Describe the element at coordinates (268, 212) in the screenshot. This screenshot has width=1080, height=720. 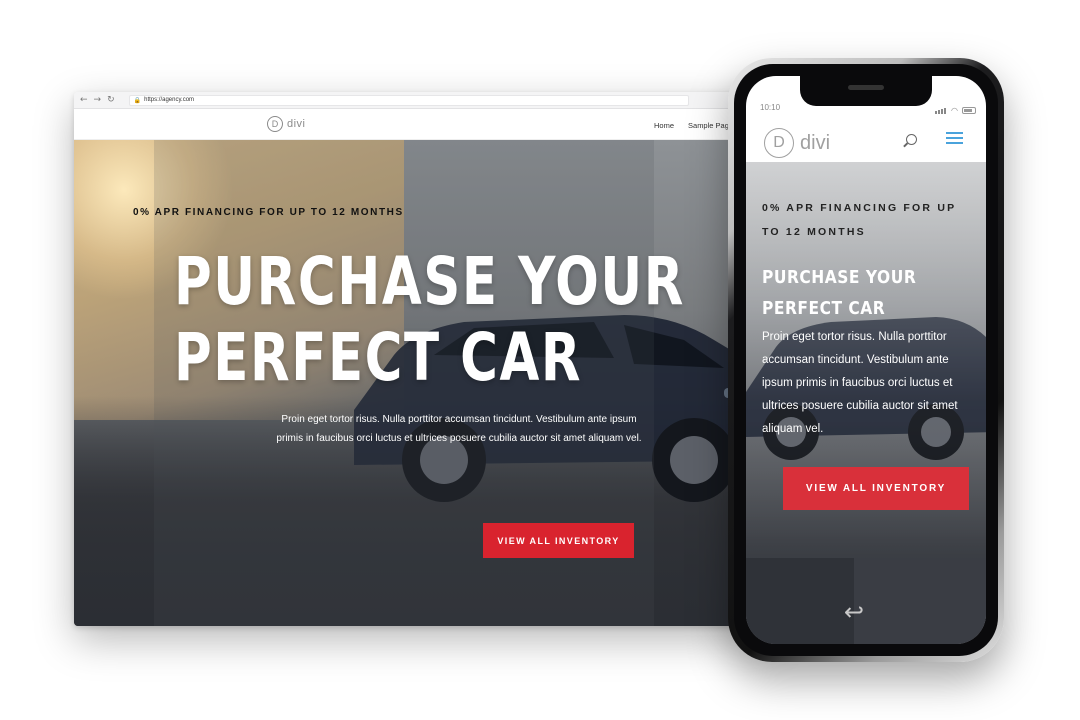
I see `hero-tagline: 0% APR FINANCING FOR UP TO 12 MONTHS` at that location.